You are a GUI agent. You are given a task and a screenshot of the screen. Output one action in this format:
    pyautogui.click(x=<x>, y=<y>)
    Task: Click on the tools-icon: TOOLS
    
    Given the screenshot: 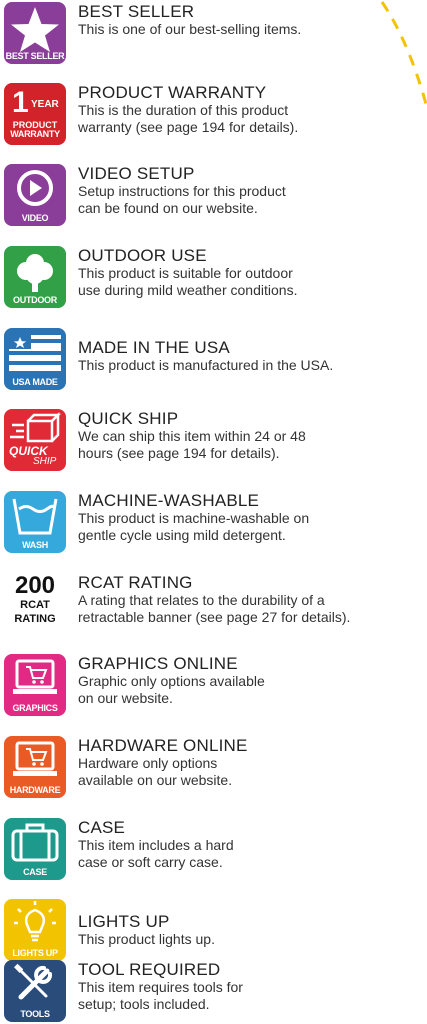 What is the action you would take?
    pyautogui.click(x=35, y=991)
    